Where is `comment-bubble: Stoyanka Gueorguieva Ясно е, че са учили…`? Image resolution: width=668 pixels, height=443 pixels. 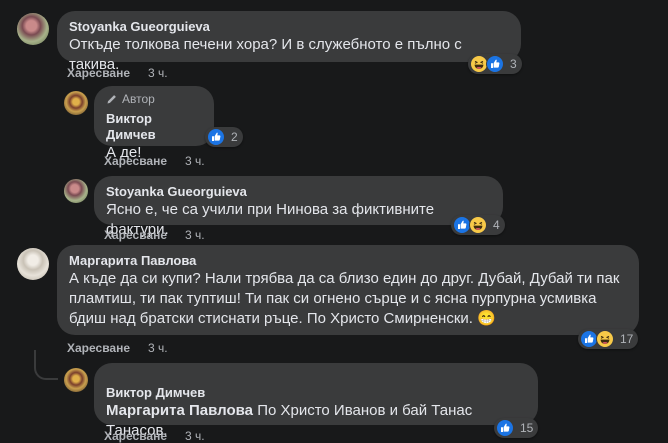 comment-bubble: Stoyanka Gueorguieva Ясно е, че са учили… is located at coordinates (298, 207).